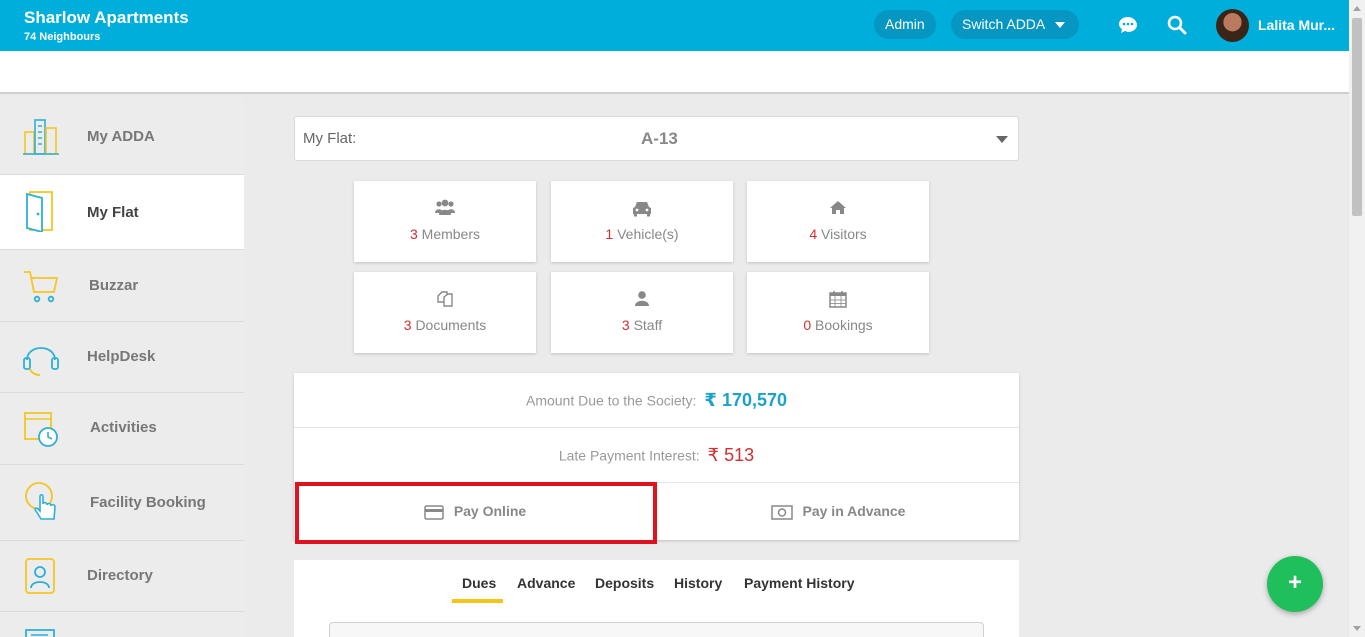  I want to click on sidebar-item-more, so click(122, 624).